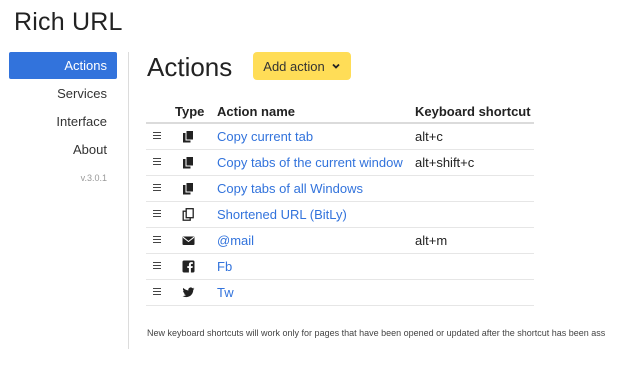 This screenshot has height=380, width=635. I want to click on envelope-icon, so click(188, 240).